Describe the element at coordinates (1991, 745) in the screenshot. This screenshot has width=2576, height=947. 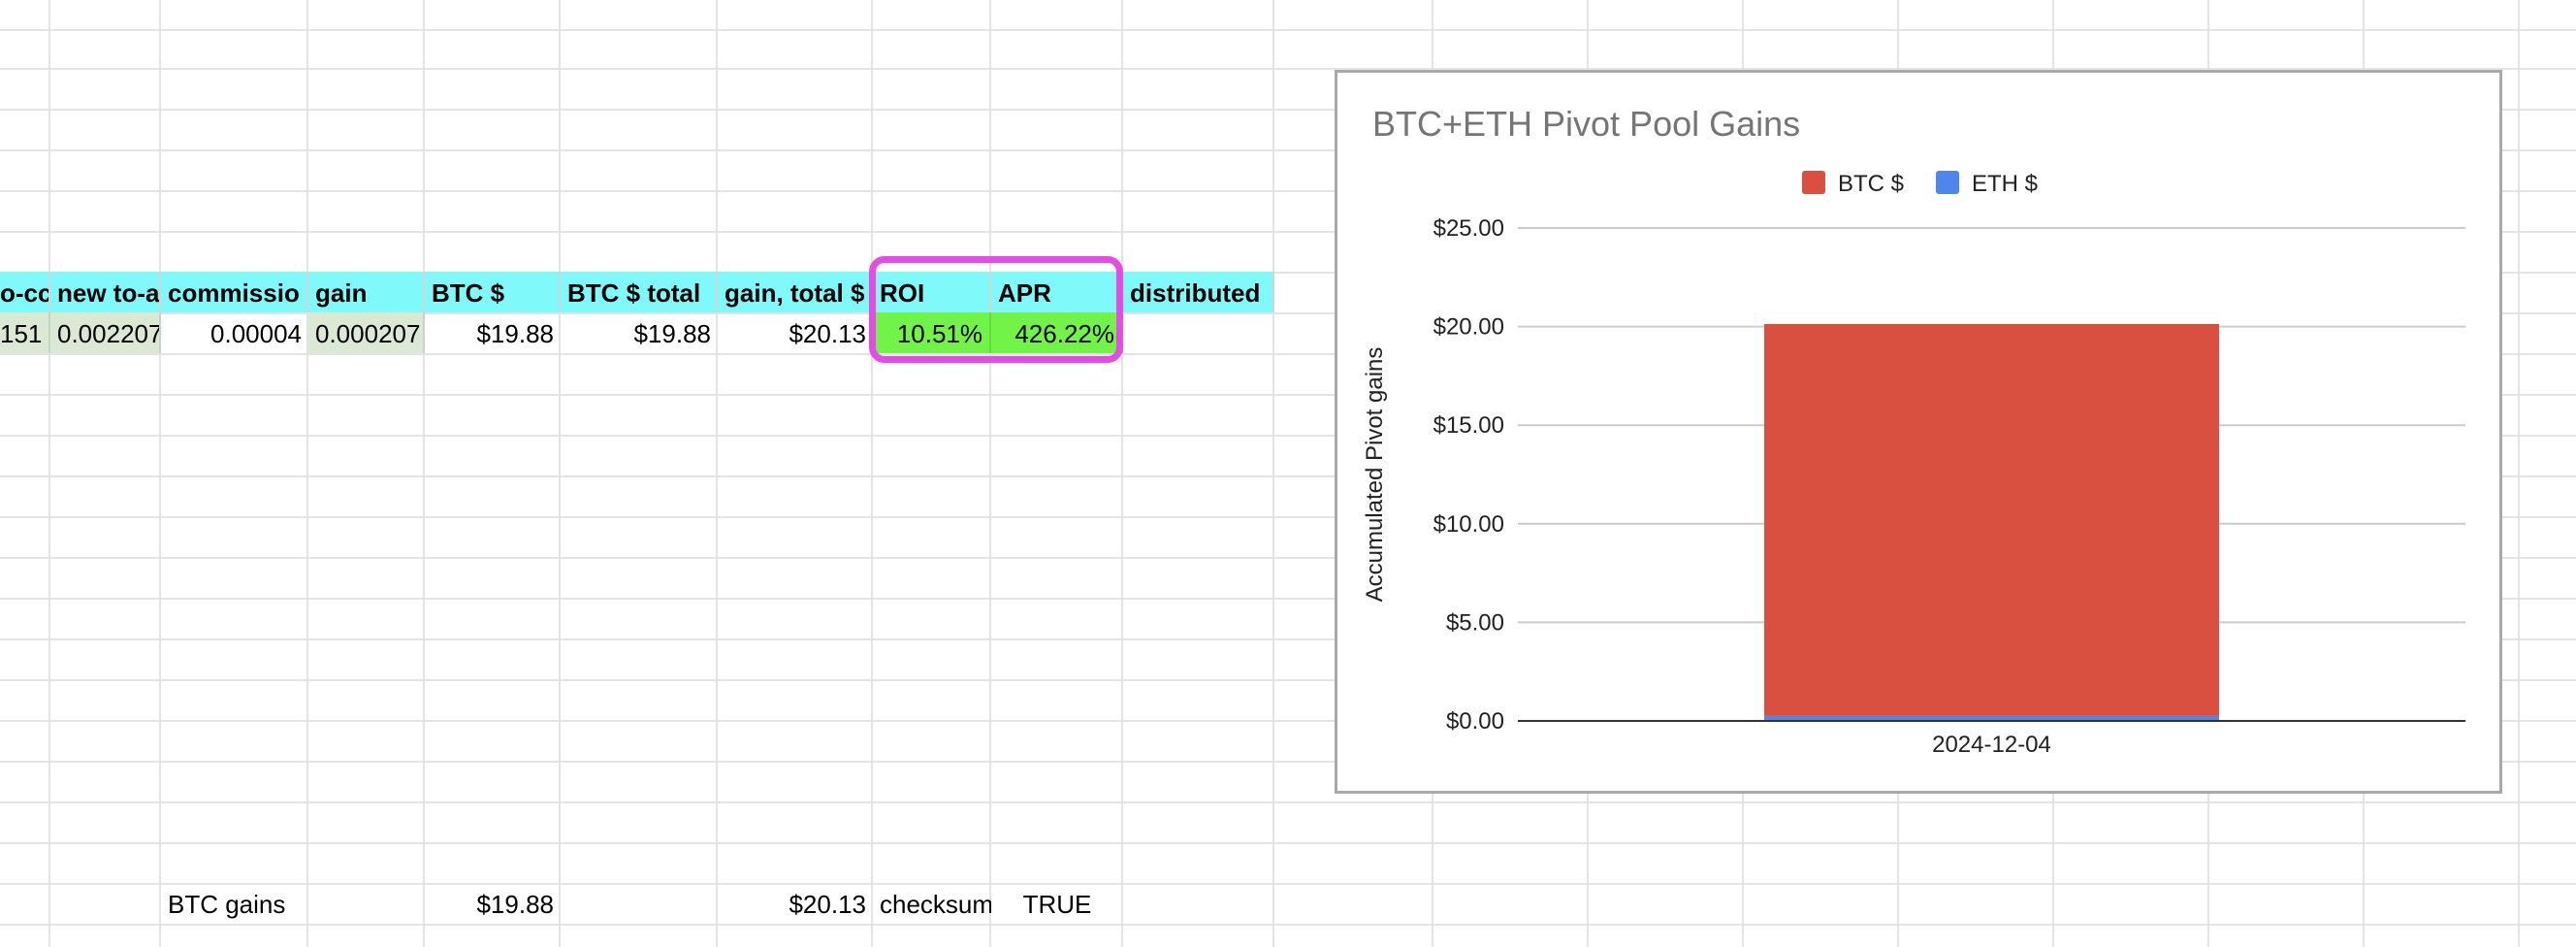
I see `x-tick-label: 2024-12-04` at that location.